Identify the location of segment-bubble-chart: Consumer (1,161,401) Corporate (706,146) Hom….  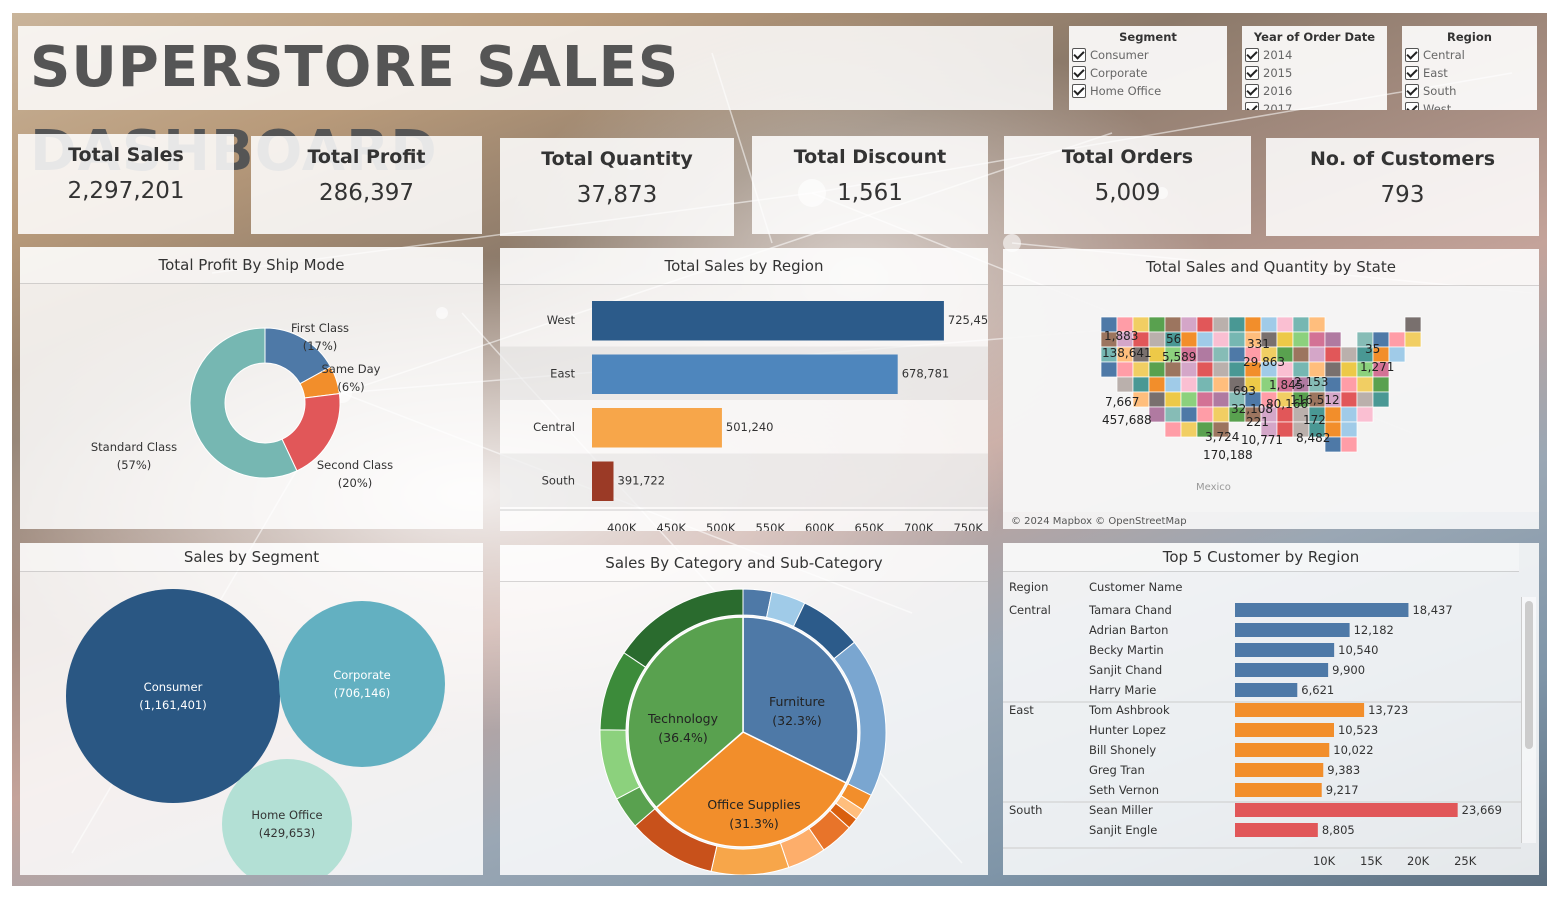
(255, 732).